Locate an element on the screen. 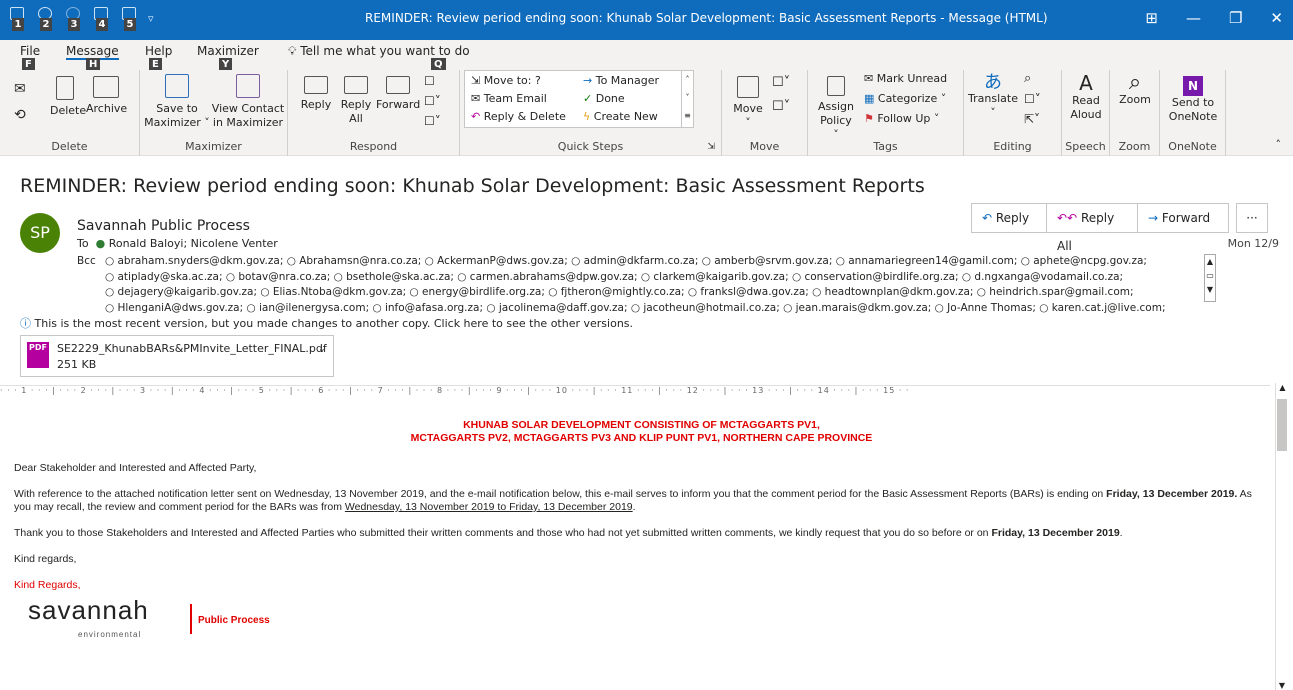 The width and height of the screenshot is (1293, 690). info-icon: ⓘ is located at coordinates (25, 323).